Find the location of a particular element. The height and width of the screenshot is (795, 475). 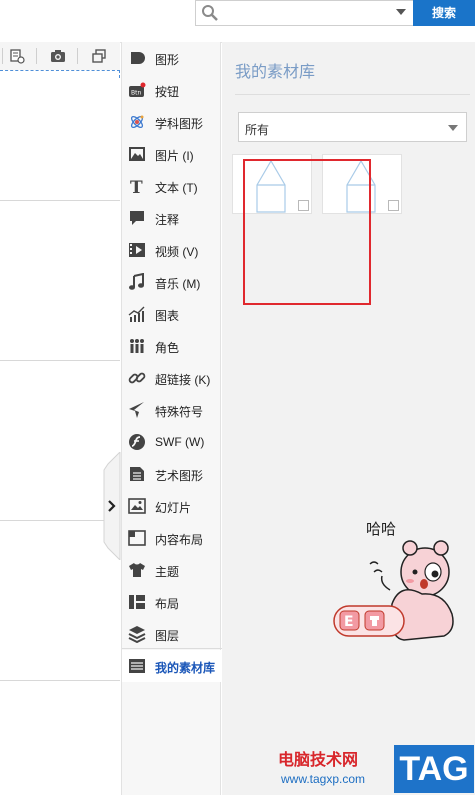

sidebar-item-layers: 图层 is located at coordinates (172, 634).